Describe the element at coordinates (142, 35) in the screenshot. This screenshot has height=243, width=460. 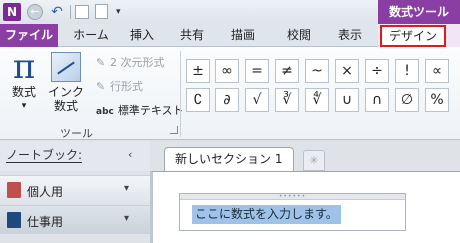
I see `tab-insert: 挿入` at that location.